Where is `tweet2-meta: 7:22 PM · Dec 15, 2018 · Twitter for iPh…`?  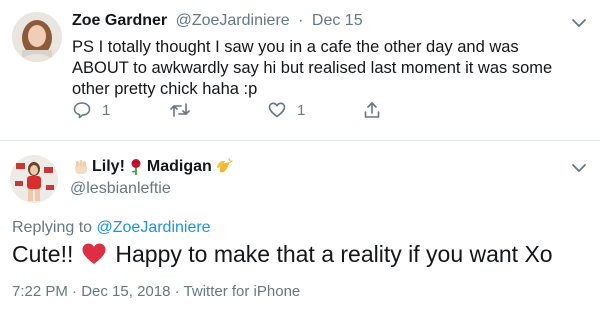 tweet2-meta: 7:22 PM · Dec 15, 2018 · Twitter for iPh… is located at coordinates (156, 291).